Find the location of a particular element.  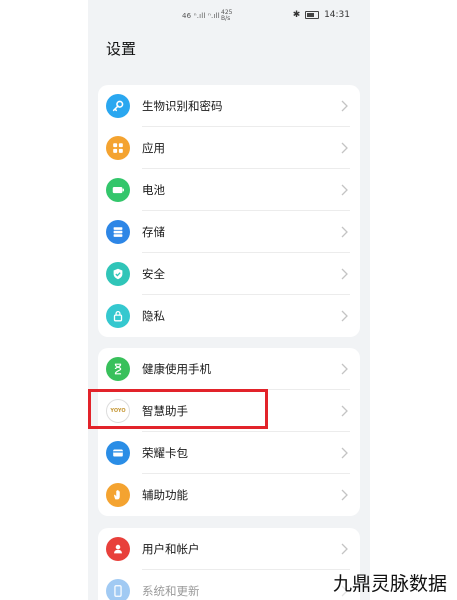

status-bar: 46 ⁿ.ıll ⁿ.ıll 425 B/s ✱ 14:31 is located at coordinates (229, 17).